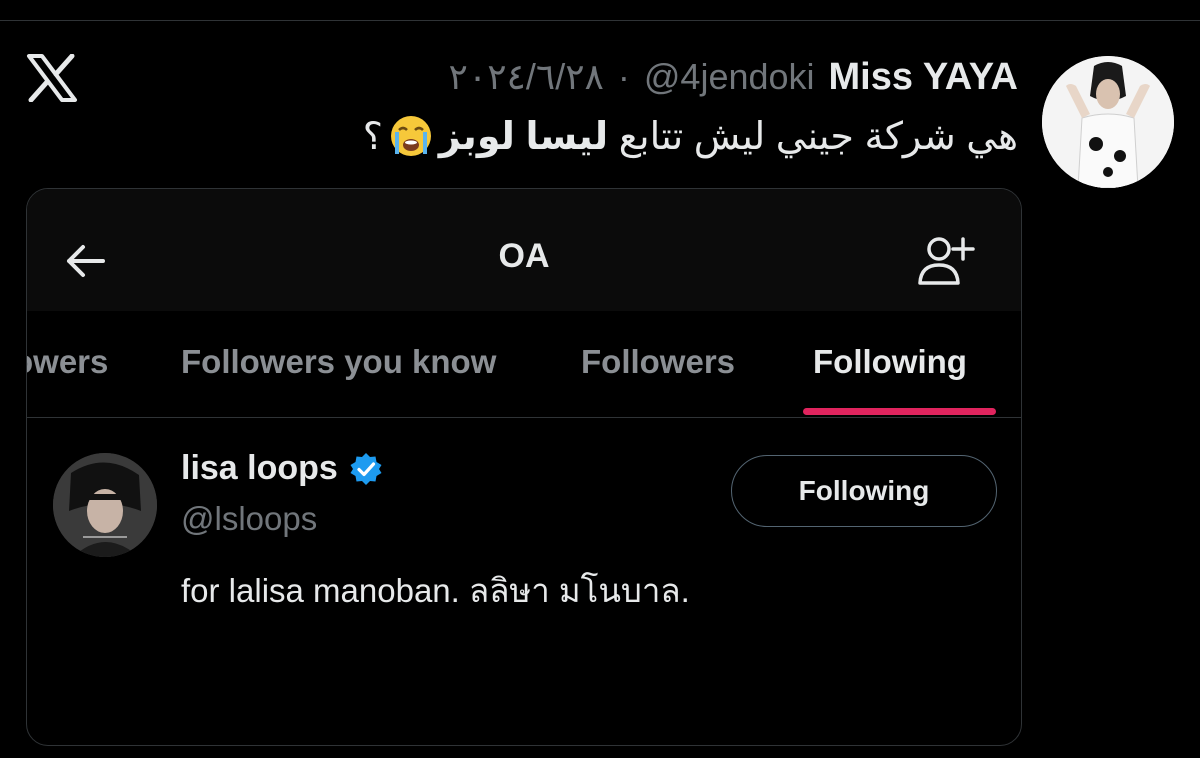  I want to click on user-handle: @lsloops, so click(249, 519).